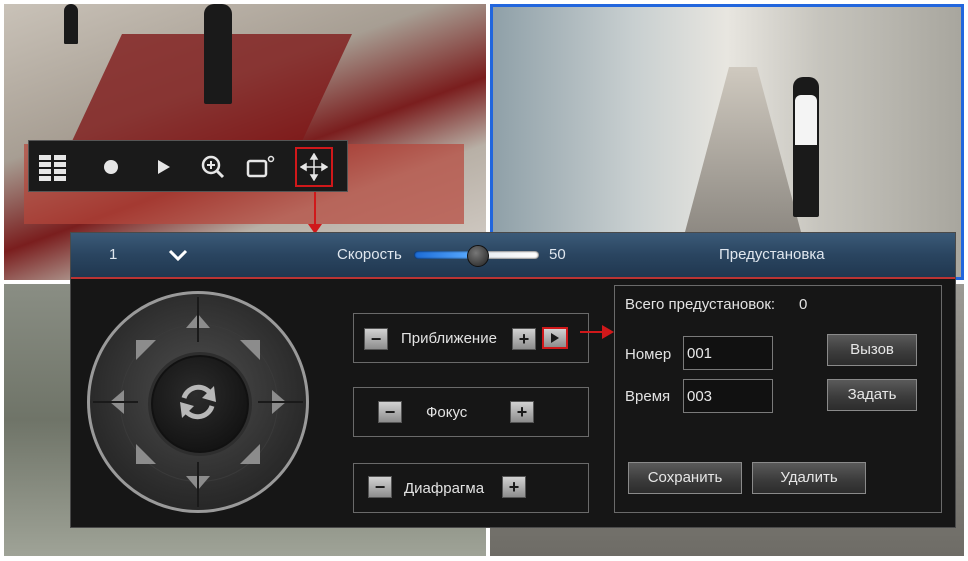 The height and width of the screenshot is (561, 968). Describe the element at coordinates (557, 254) in the screenshot. I see `speed-value: 50` at that location.